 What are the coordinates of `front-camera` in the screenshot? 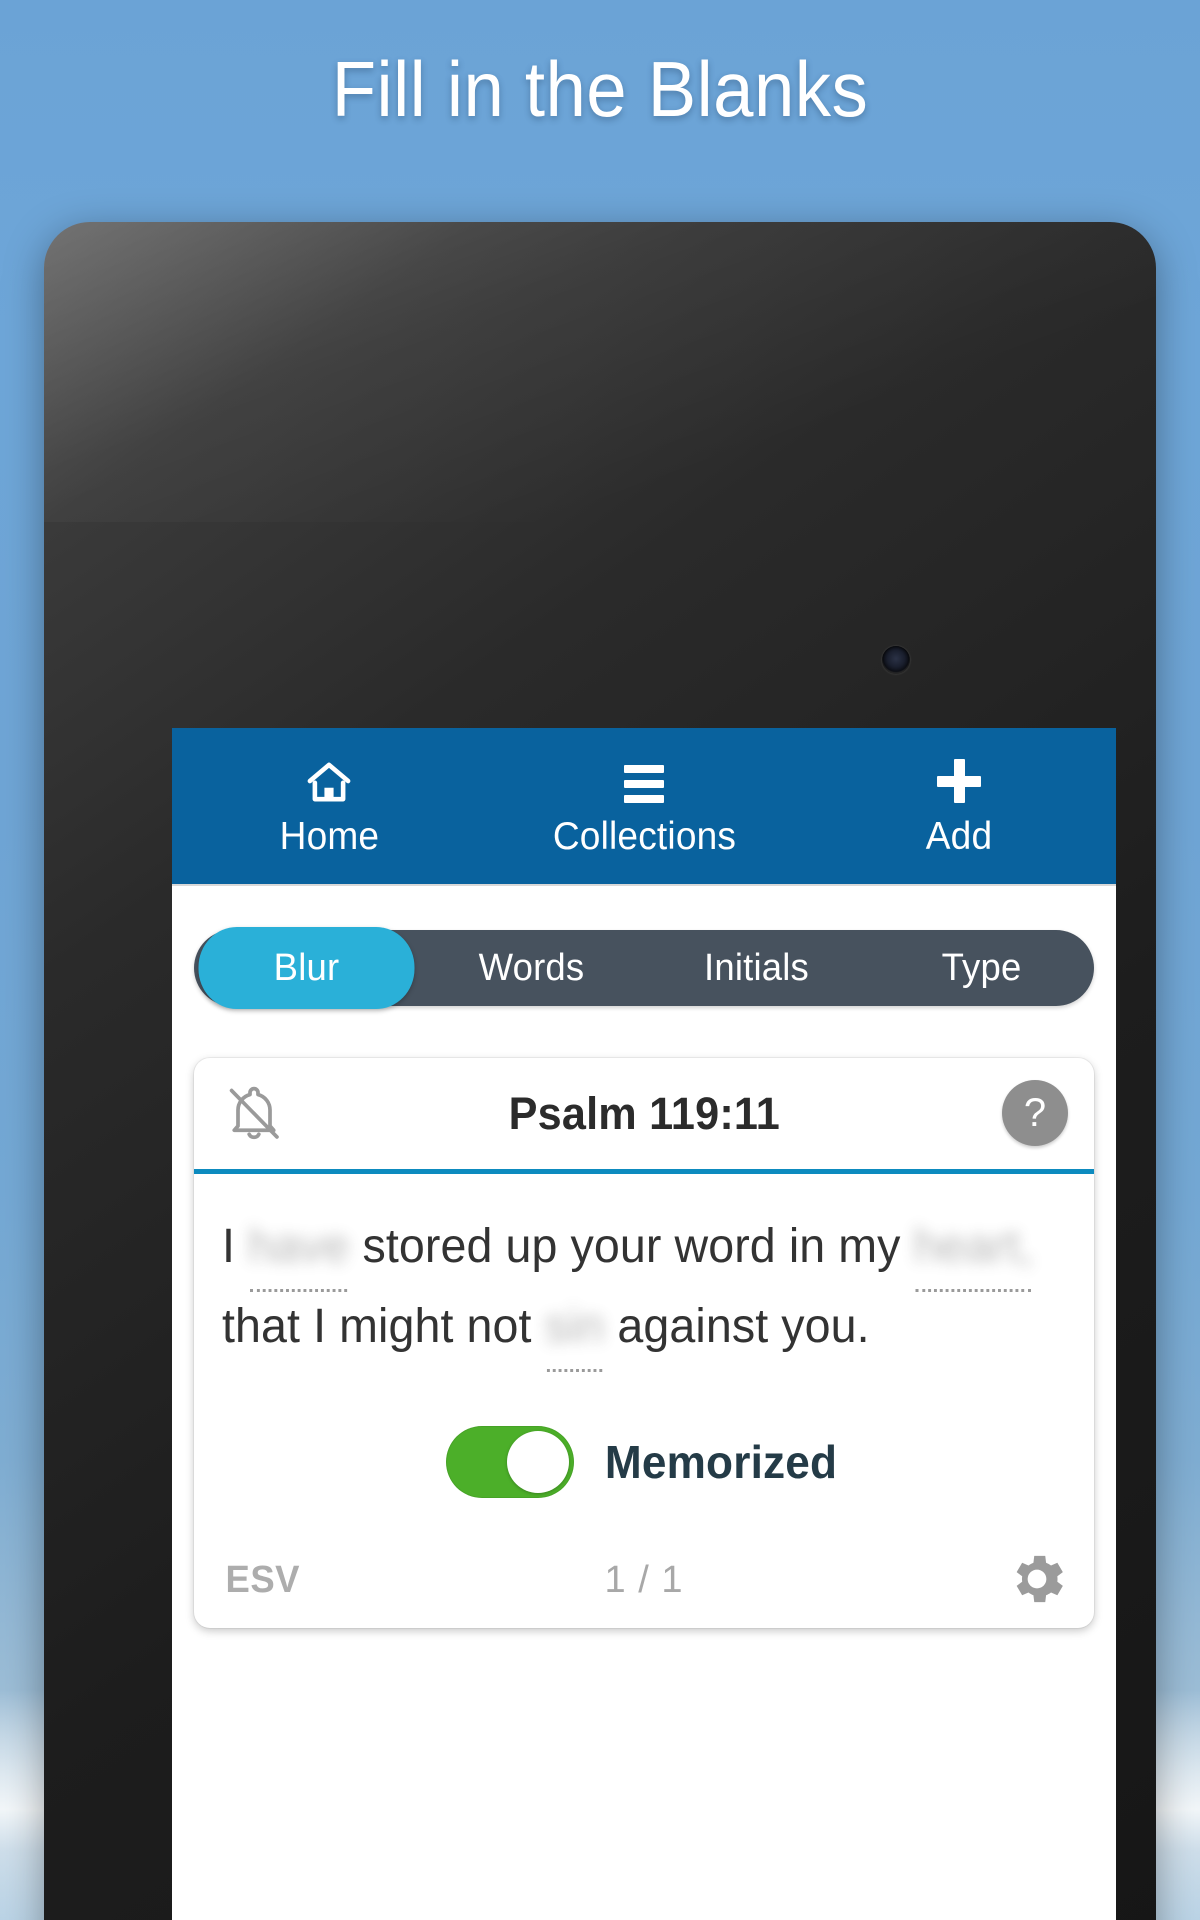 It's located at (896, 660).